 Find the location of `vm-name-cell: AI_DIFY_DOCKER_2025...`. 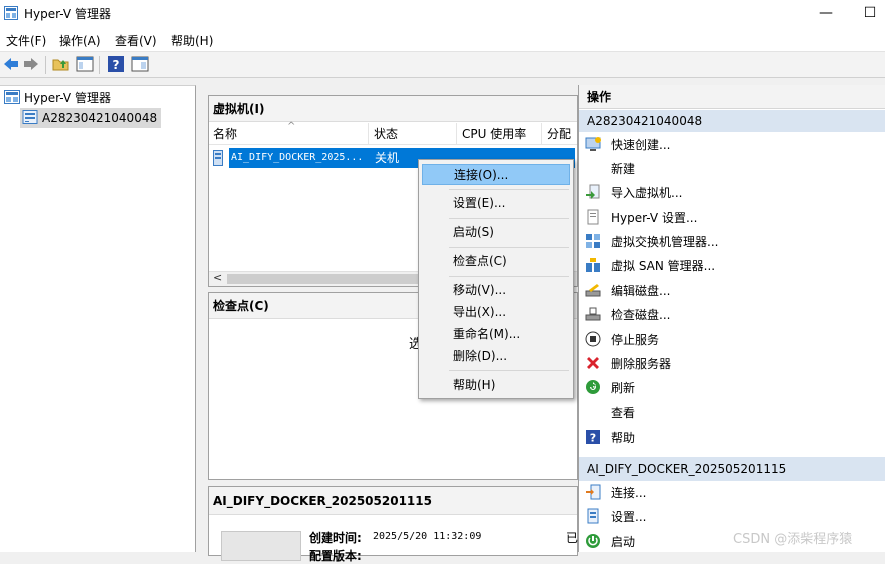

vm-name-cell: AI_DIFY_DOCKER_2025... is located at coordinates (300, 158).